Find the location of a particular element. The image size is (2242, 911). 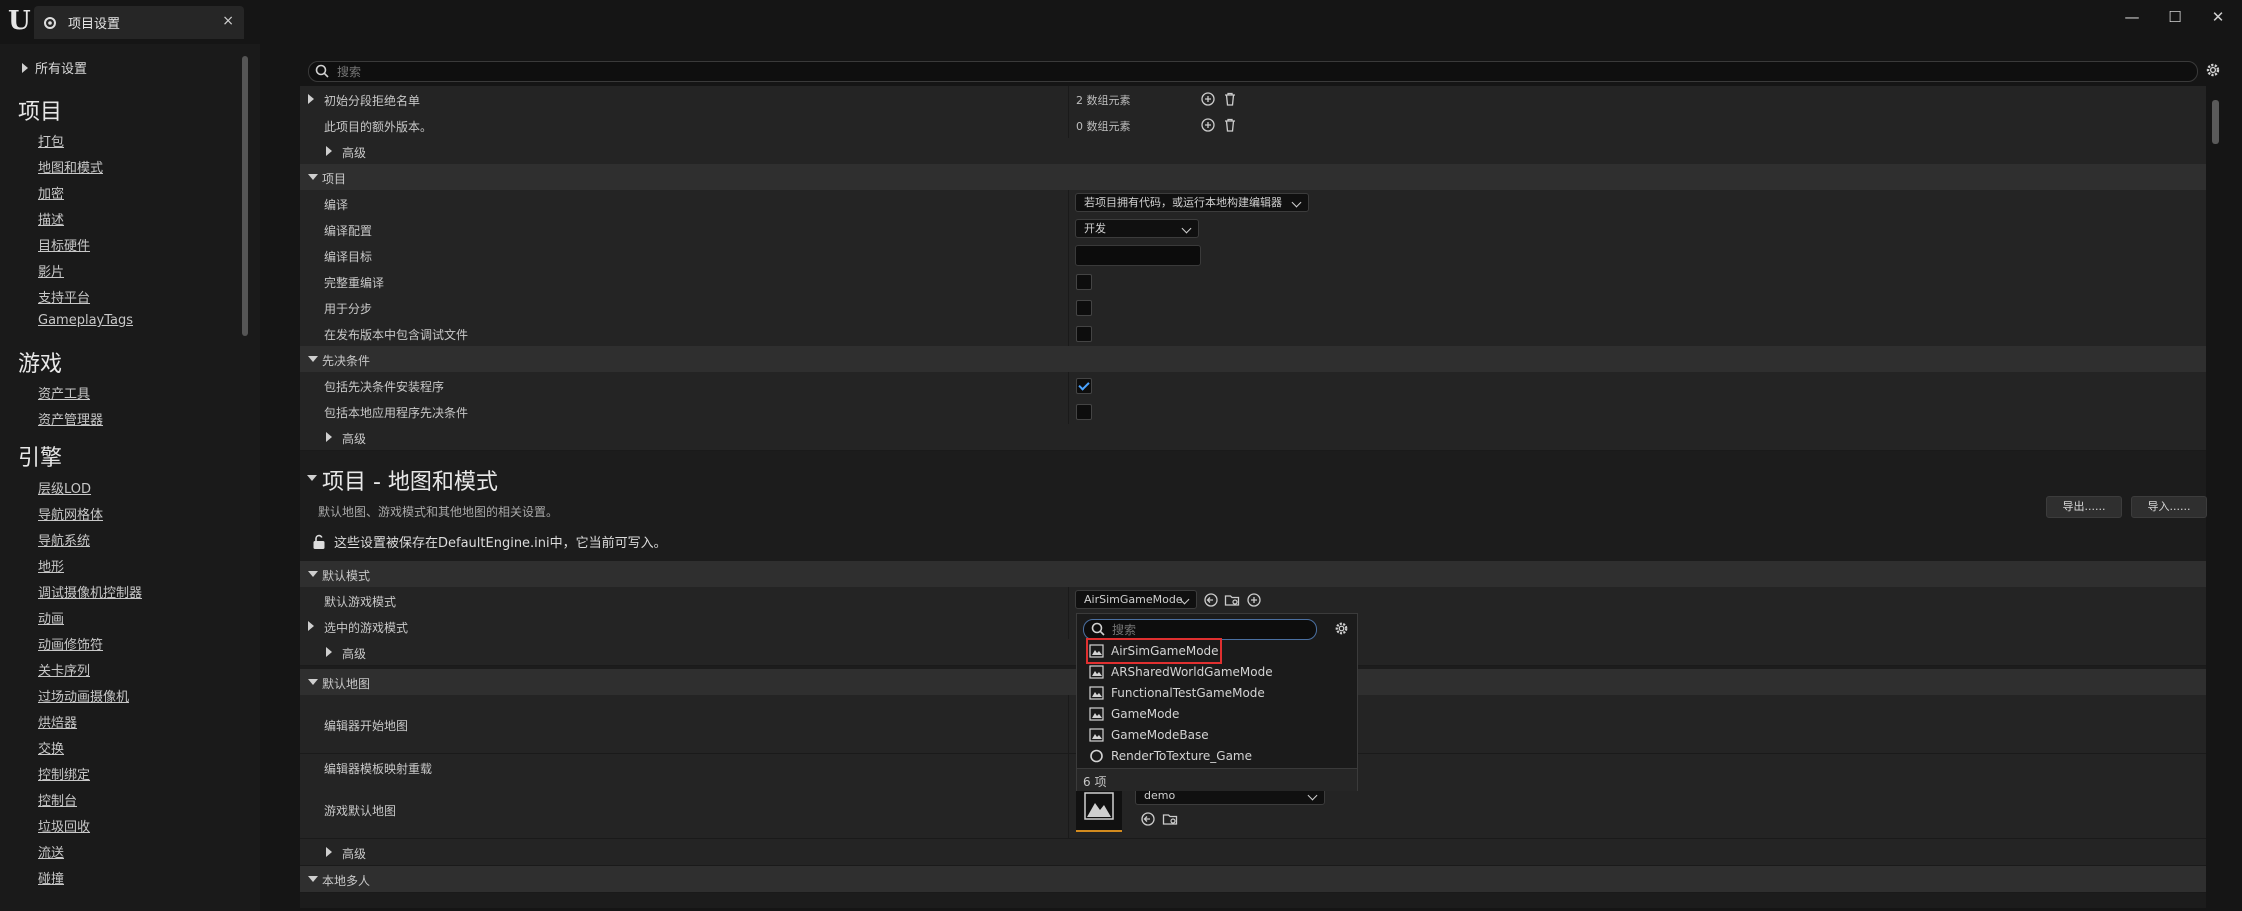

default-game-mode-value: AirSimGameMode is located at coordinates (1133, 599).